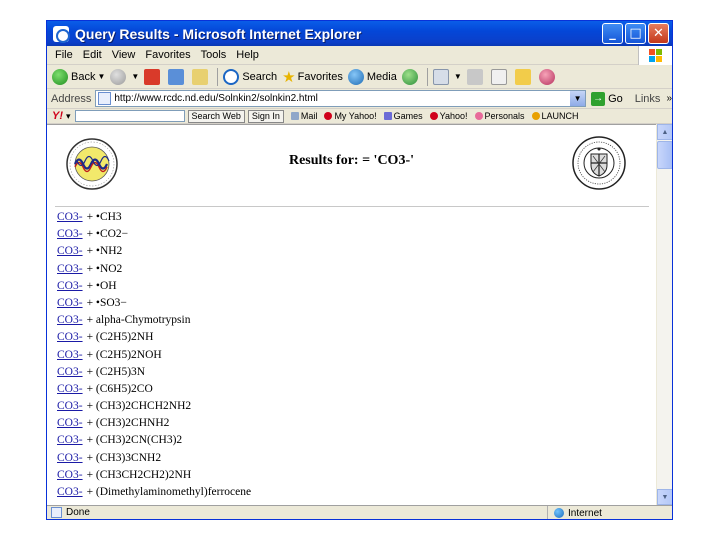  Describe the element at coordinates (214, 55) in the screenshot. I see `menu-tools: Tools` at that location.